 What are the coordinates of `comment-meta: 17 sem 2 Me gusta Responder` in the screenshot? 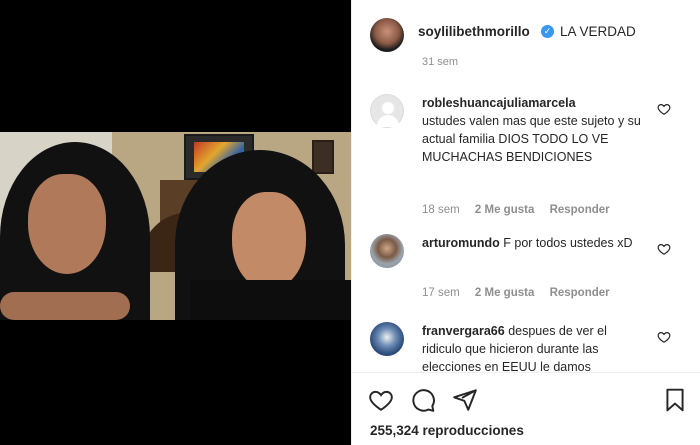 It's located at (522, 293).